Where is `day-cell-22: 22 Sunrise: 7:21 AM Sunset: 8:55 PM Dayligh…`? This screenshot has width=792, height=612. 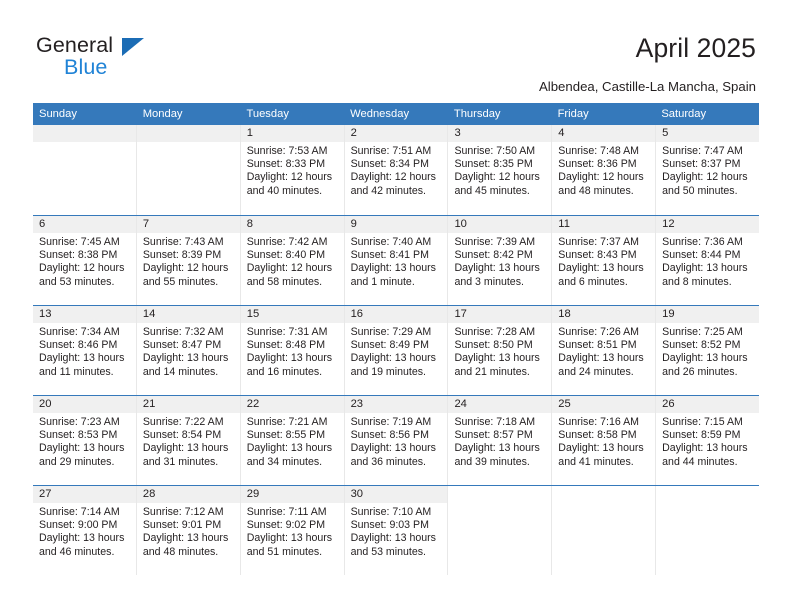
day-cell-22: 22 Sunrise: 7:21 AM Sunset: 8:55 PM Dayligh… is located at coordinates (291, 440).